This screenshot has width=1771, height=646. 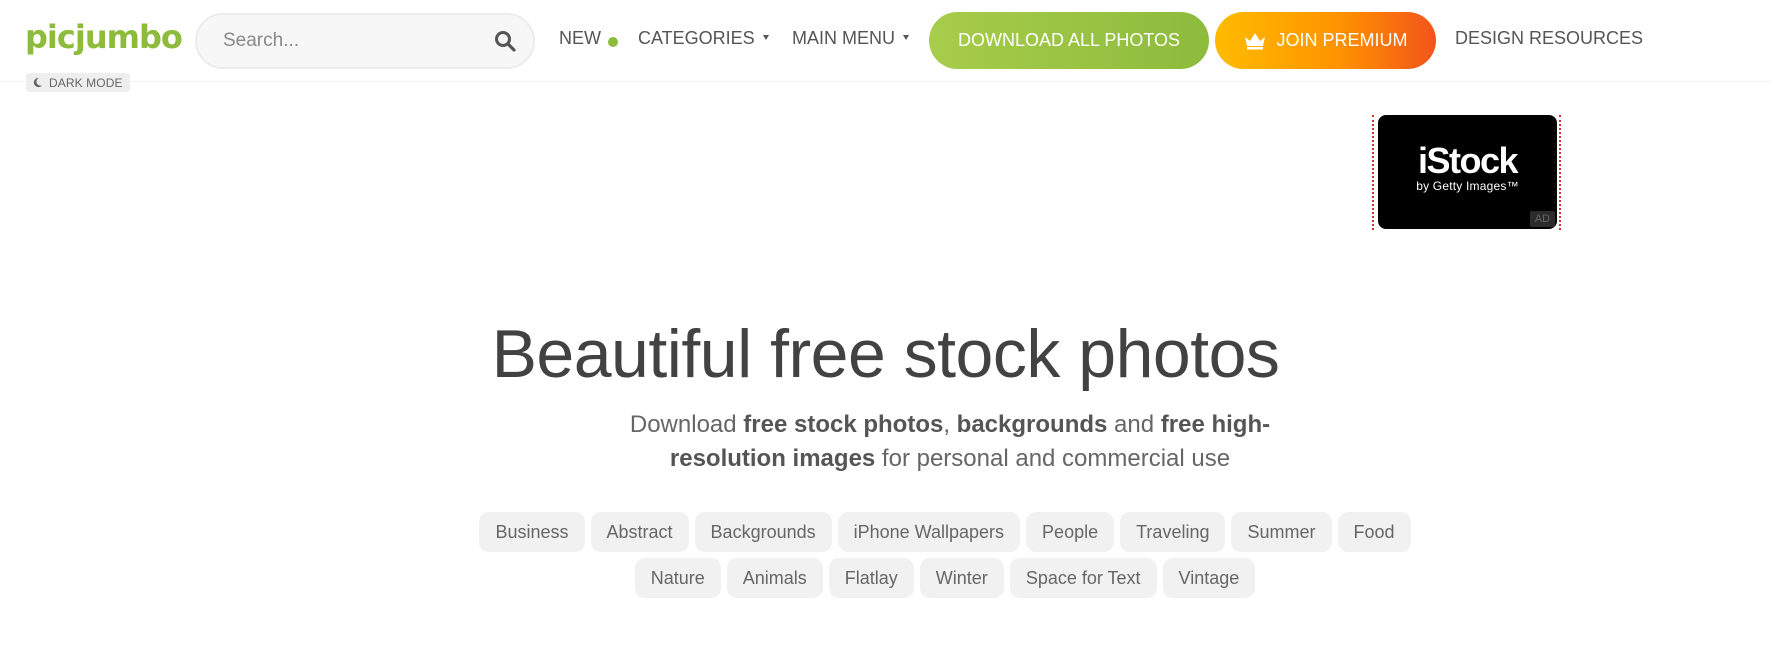 I want to click on ad-badge: AD, so click(x=1542, y=219).